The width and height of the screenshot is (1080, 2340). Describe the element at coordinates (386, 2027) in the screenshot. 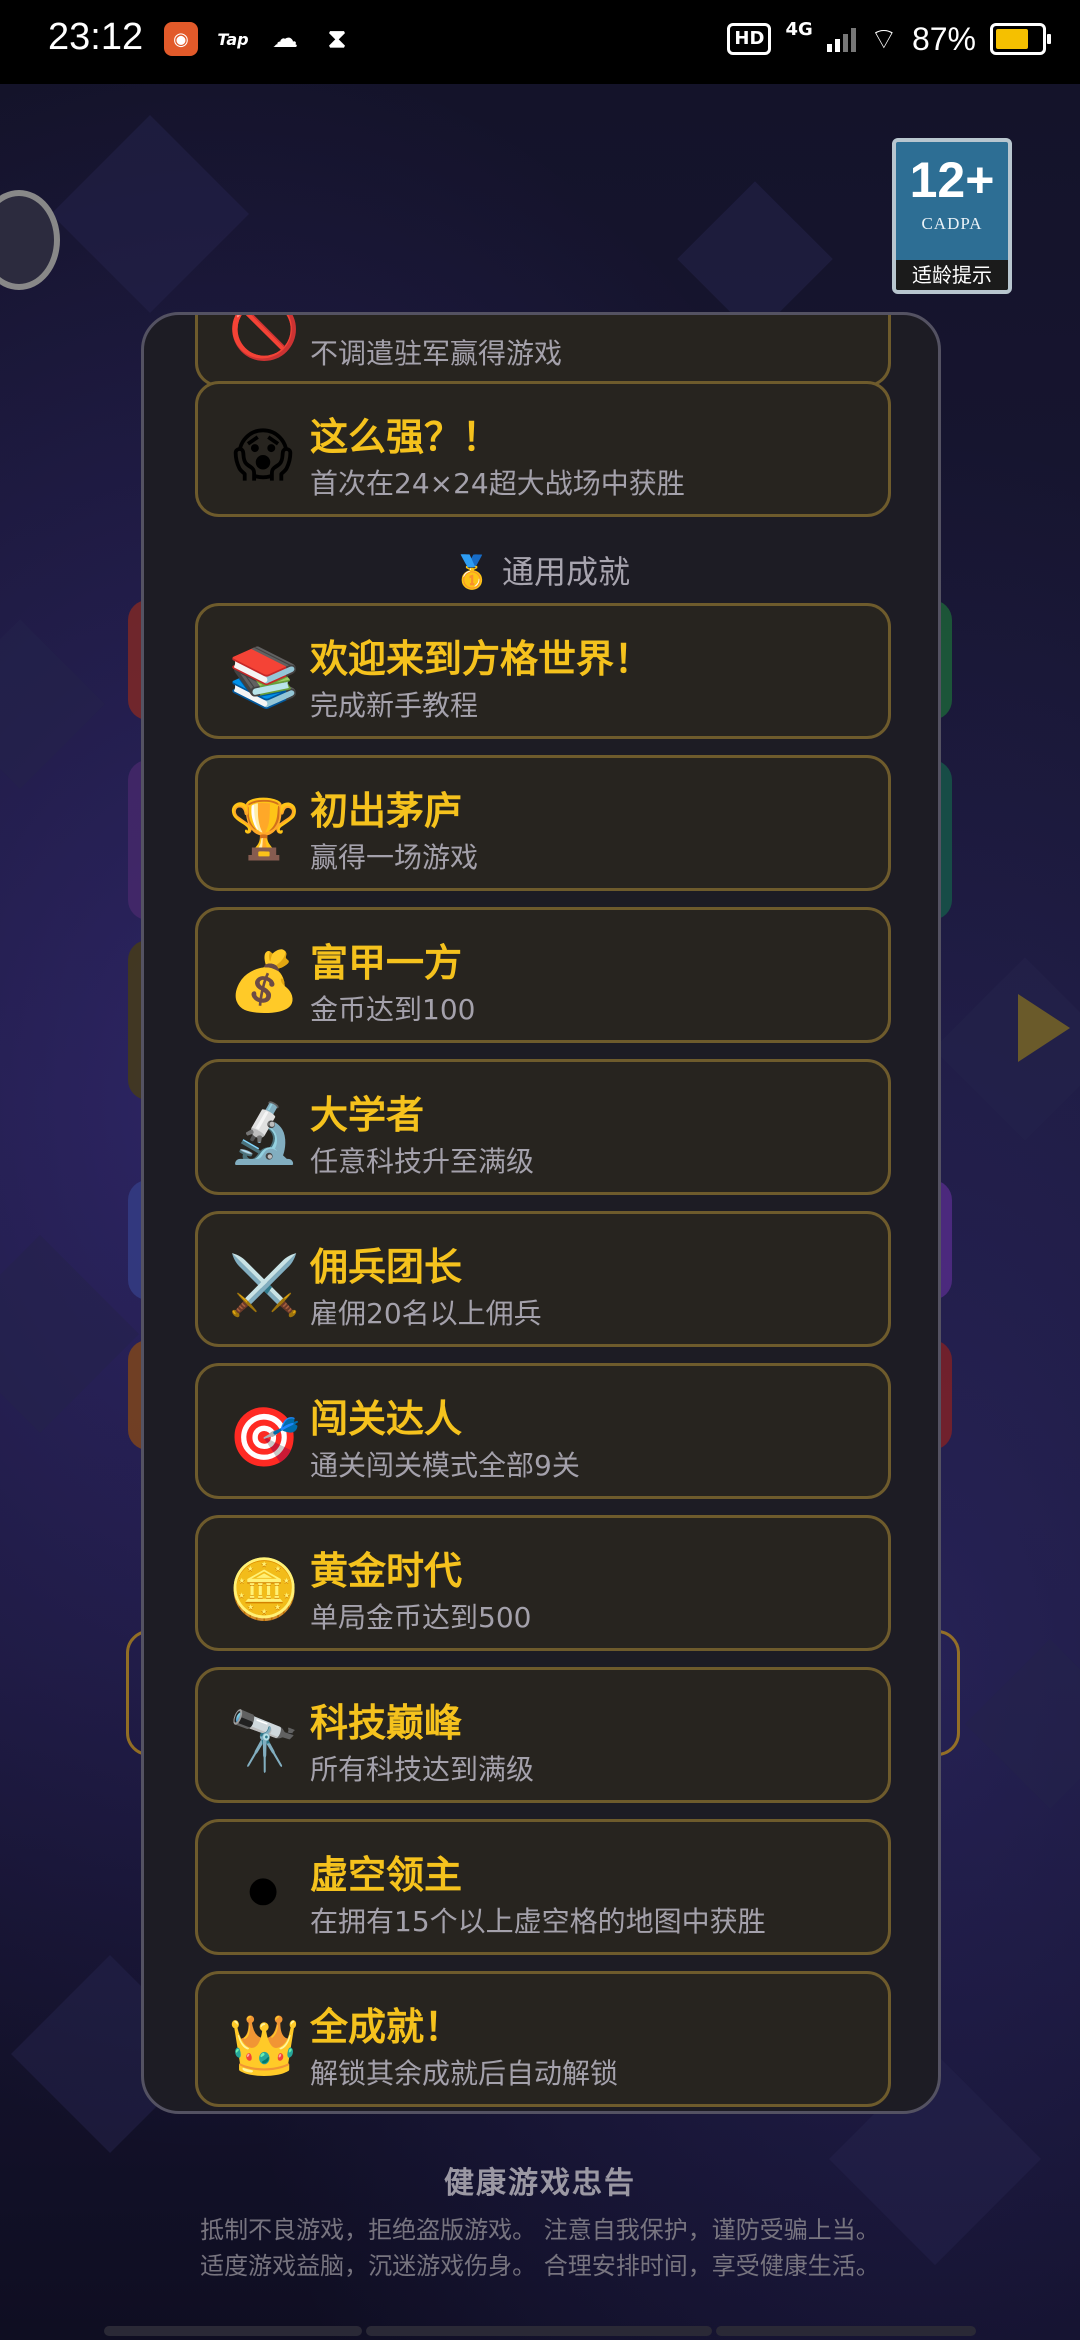

I see `achievement-title: 全成就！` at that location.